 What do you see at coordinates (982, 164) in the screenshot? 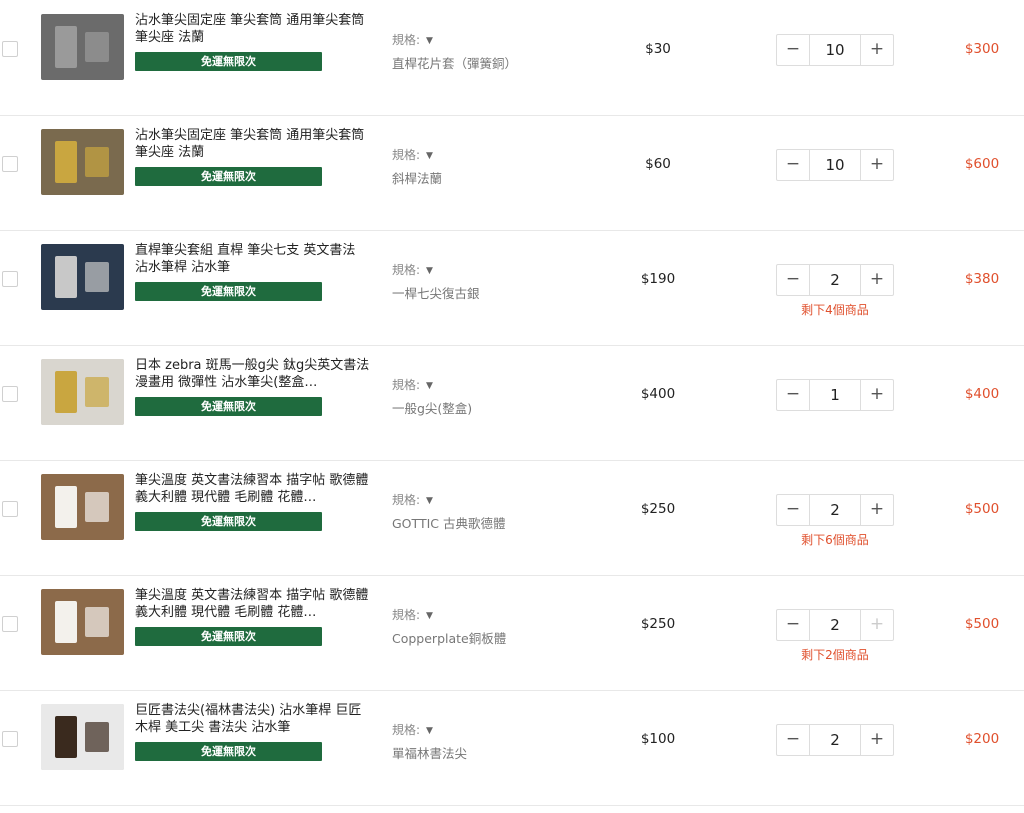
I see `item-subtotal: $600` at bounding box center [982, 164].